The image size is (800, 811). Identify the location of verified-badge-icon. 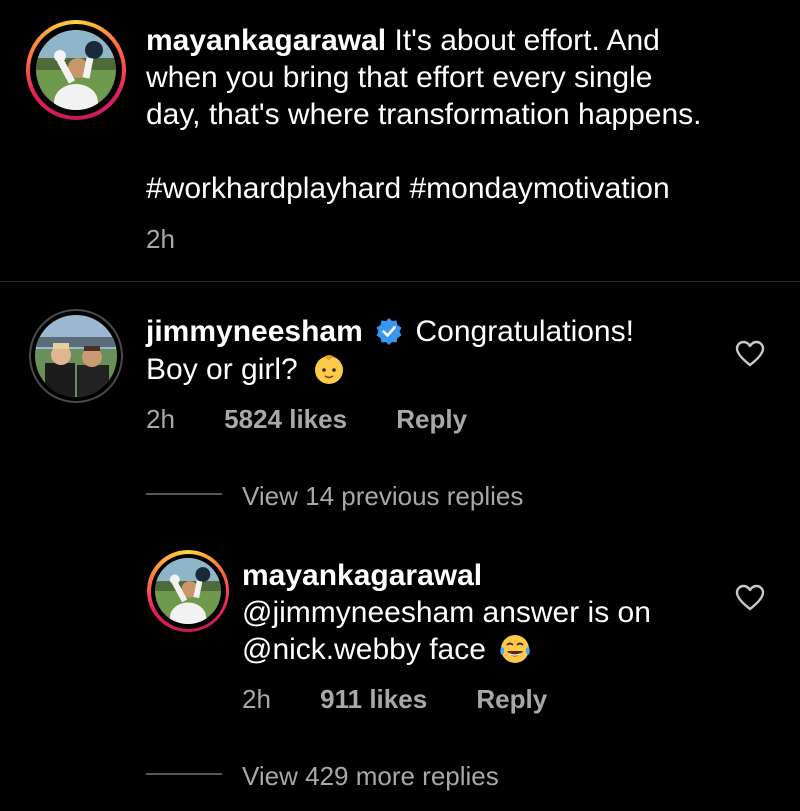
(389, 332).